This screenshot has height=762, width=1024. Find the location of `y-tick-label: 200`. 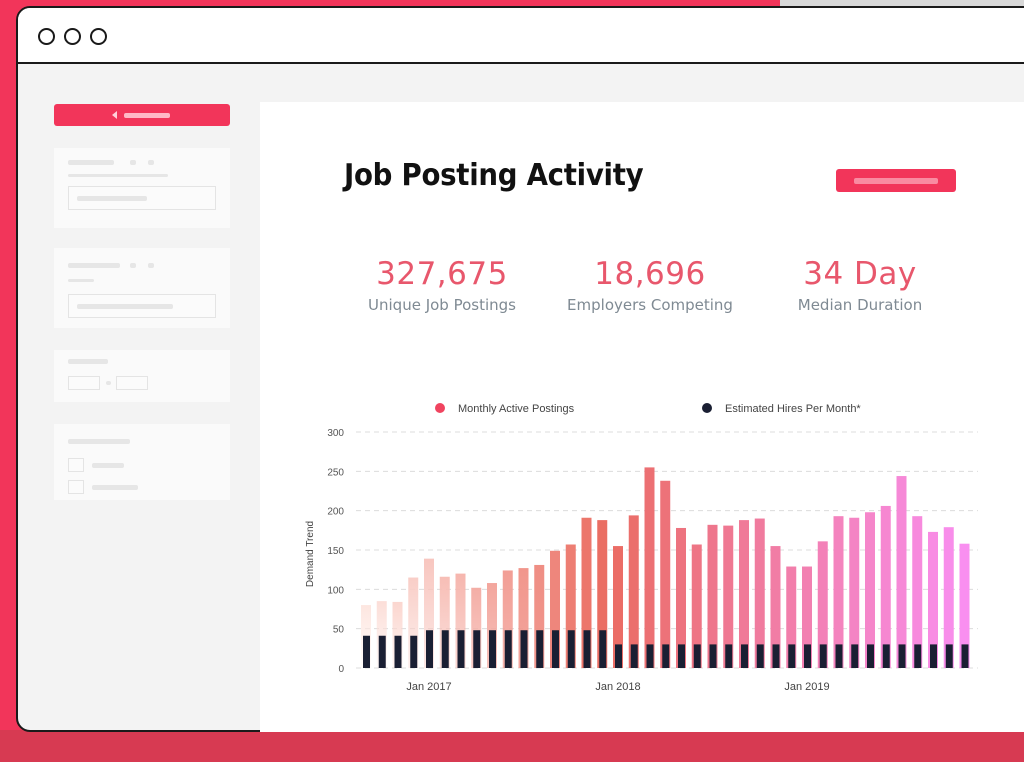

y-tick-label: 200 is located at coordinates (335, 512).